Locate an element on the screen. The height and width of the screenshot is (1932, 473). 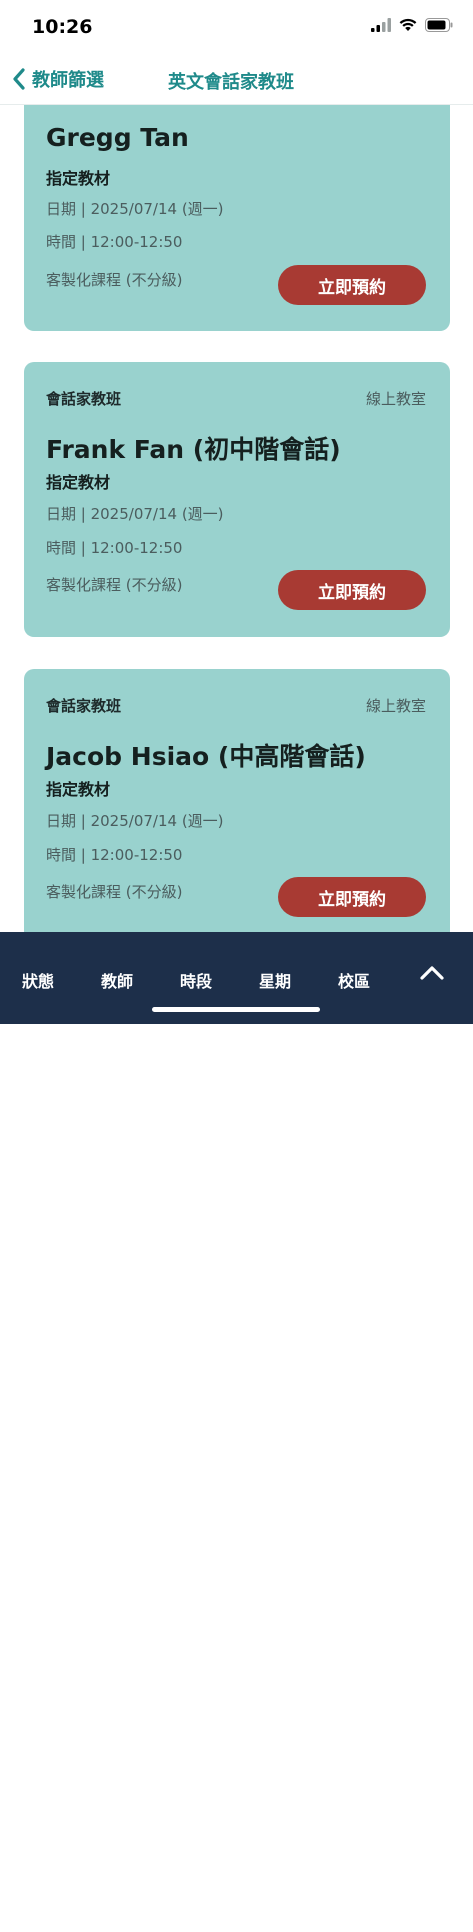
battery-icon is located at coordinates (439, 25).